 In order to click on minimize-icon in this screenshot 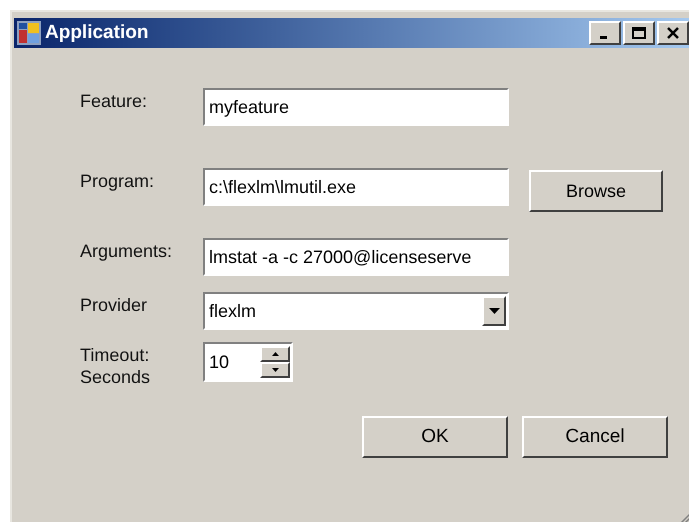, I will do `click(605, 33)`.